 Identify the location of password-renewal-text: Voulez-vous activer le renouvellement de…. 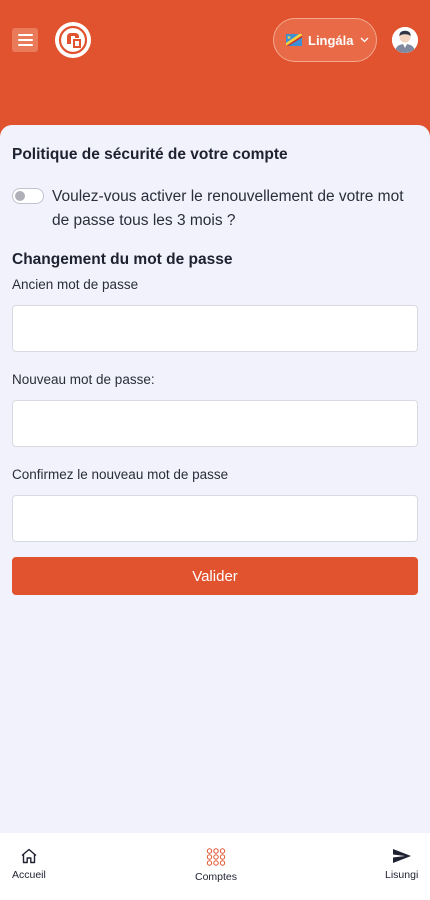
(228, 208).